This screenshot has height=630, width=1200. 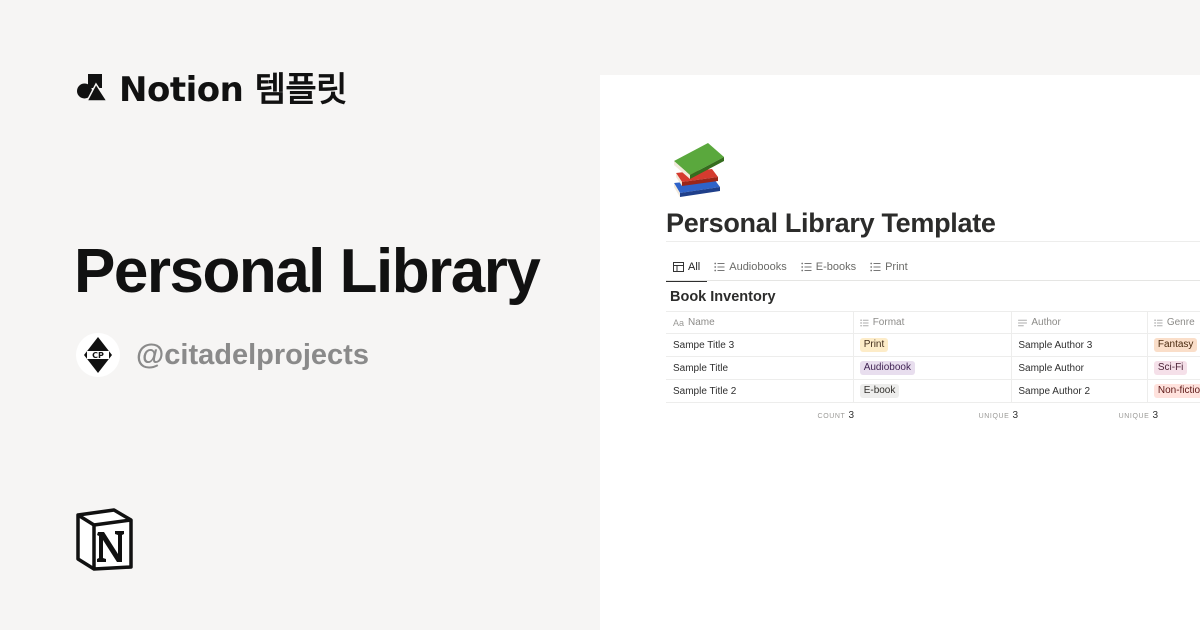 What do you see at coordinates (699, 170) in the screenshot?
I see `books-icon` at bounding box center [699, 170].